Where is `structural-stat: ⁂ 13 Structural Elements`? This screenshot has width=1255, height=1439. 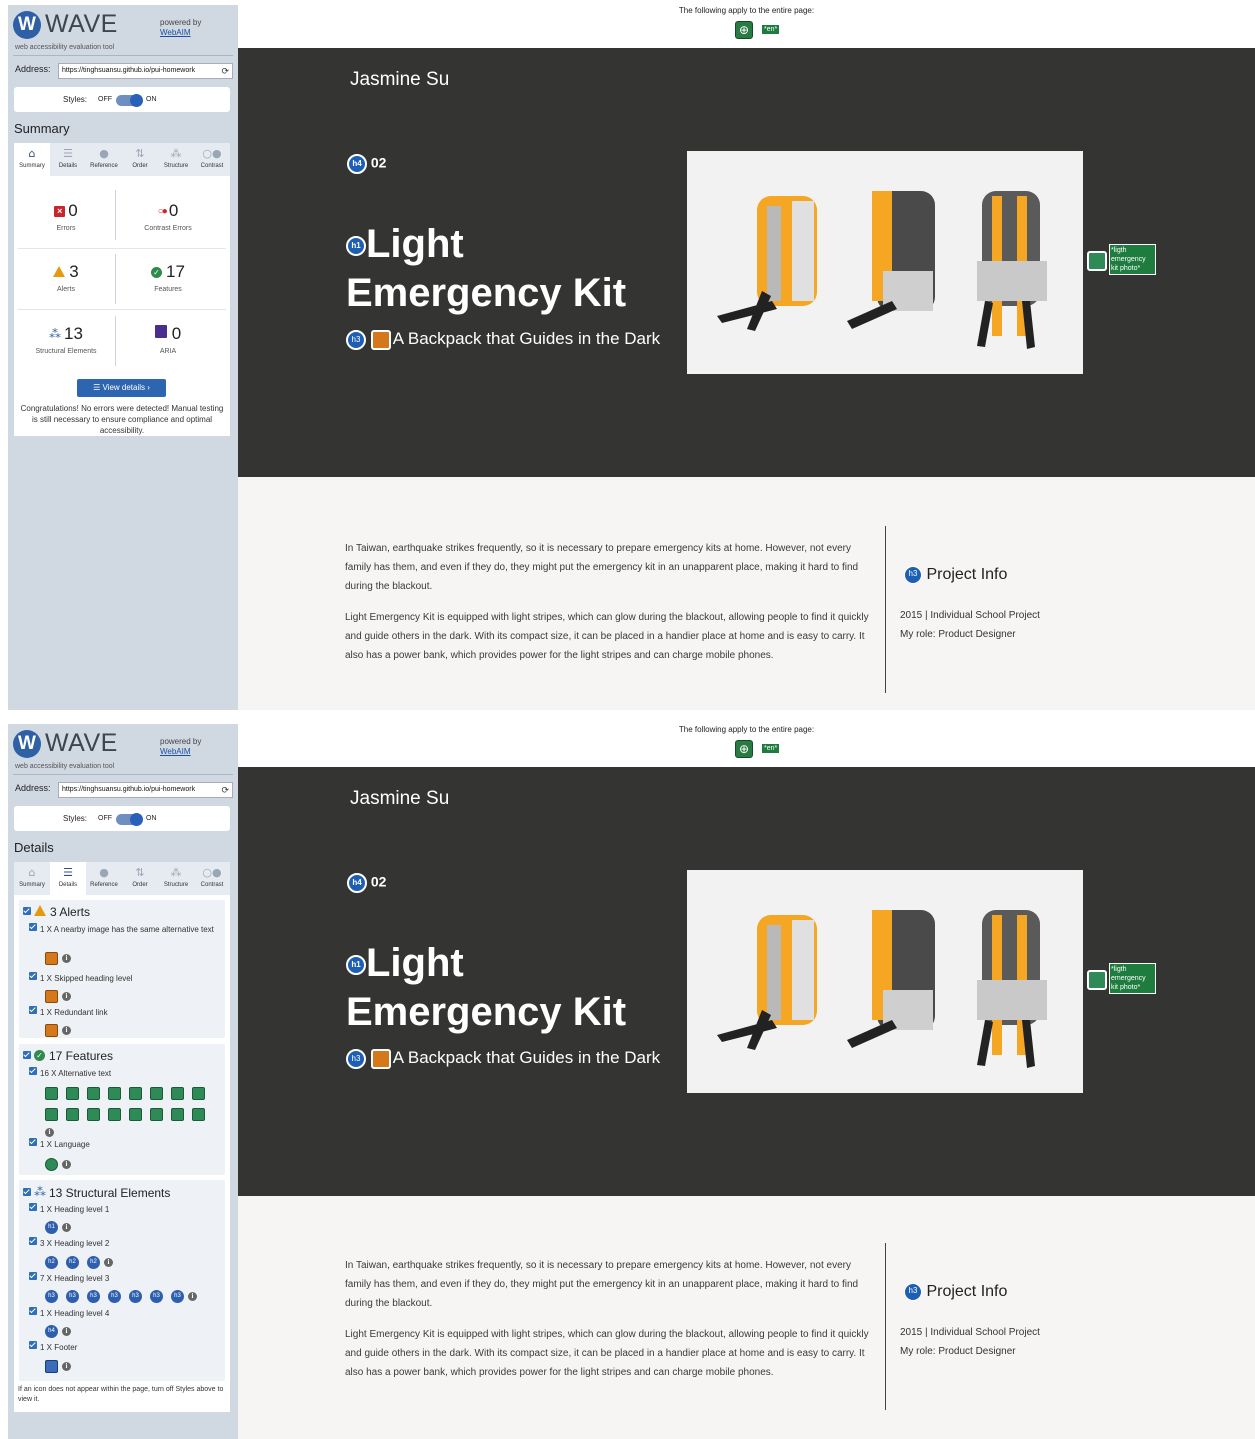
structural-stat: ⁂ 13 Structural Elements is located at coordinates (66, 339).